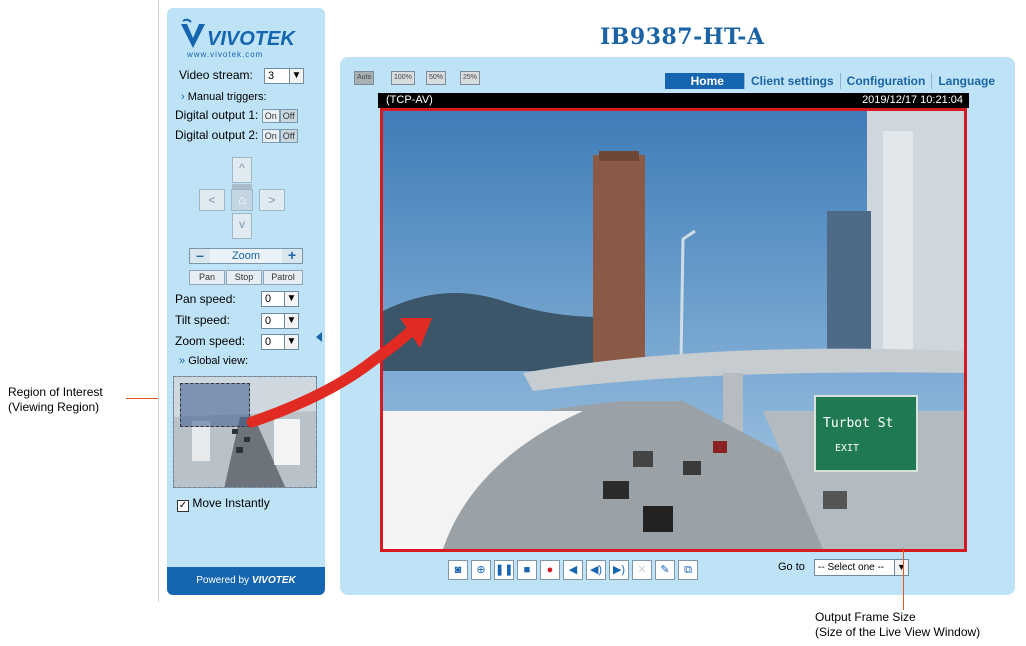  I want to click on output-annotation-line1: Output Frame Size, so click(865, 617).